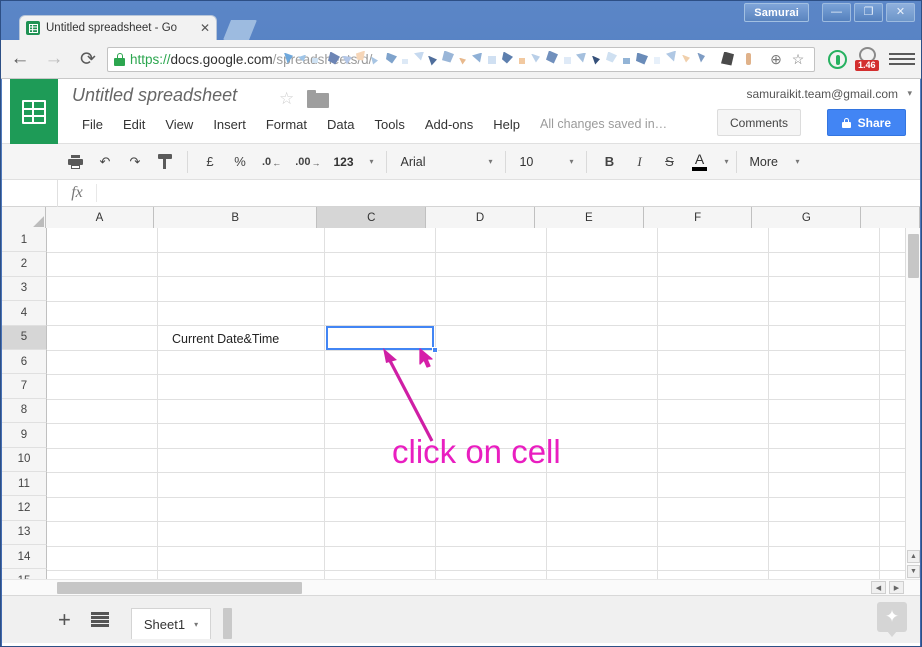  I want to click on text-color-button: A, so click(699, 162).